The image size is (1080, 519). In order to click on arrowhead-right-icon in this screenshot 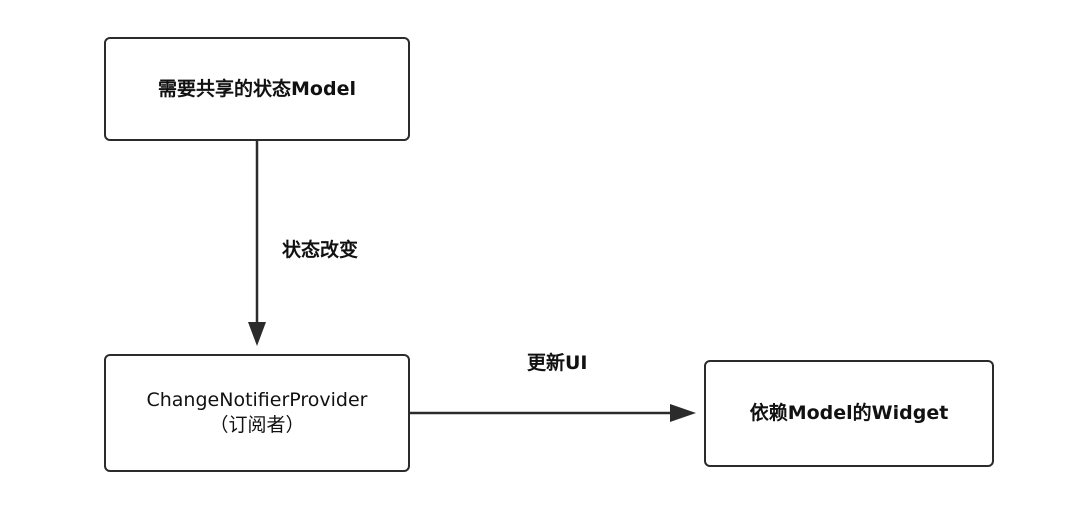, I will do `click(683, 413)`.